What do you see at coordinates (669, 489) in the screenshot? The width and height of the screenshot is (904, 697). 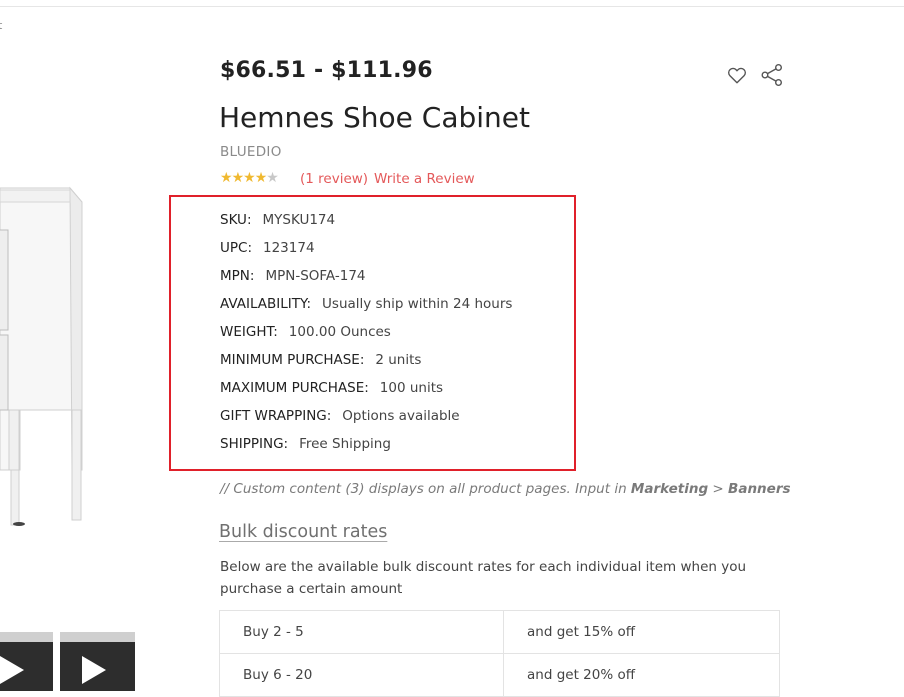 I see `marketing-label: Marketing` at bounding box center [669, 489].